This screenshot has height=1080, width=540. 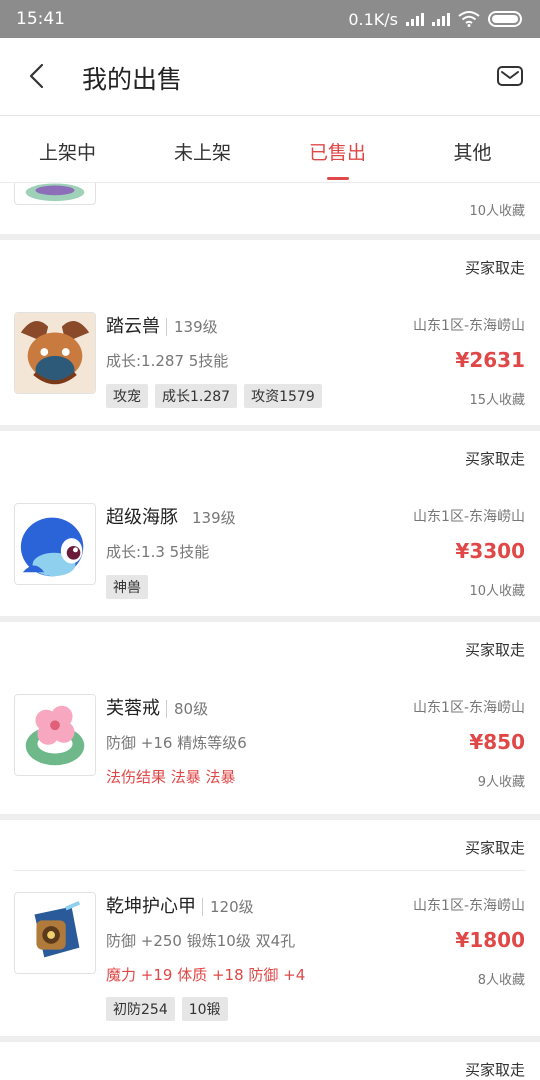 What do you see at coordinates (415, 19) in the screenshot?
I see `signal-icon` at bounding box center [415, 19].